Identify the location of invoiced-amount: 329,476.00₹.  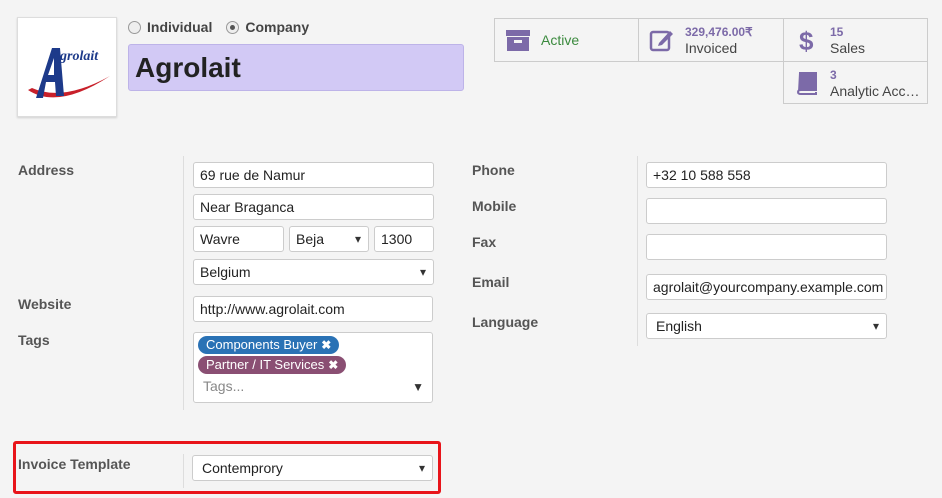
(719, 32).